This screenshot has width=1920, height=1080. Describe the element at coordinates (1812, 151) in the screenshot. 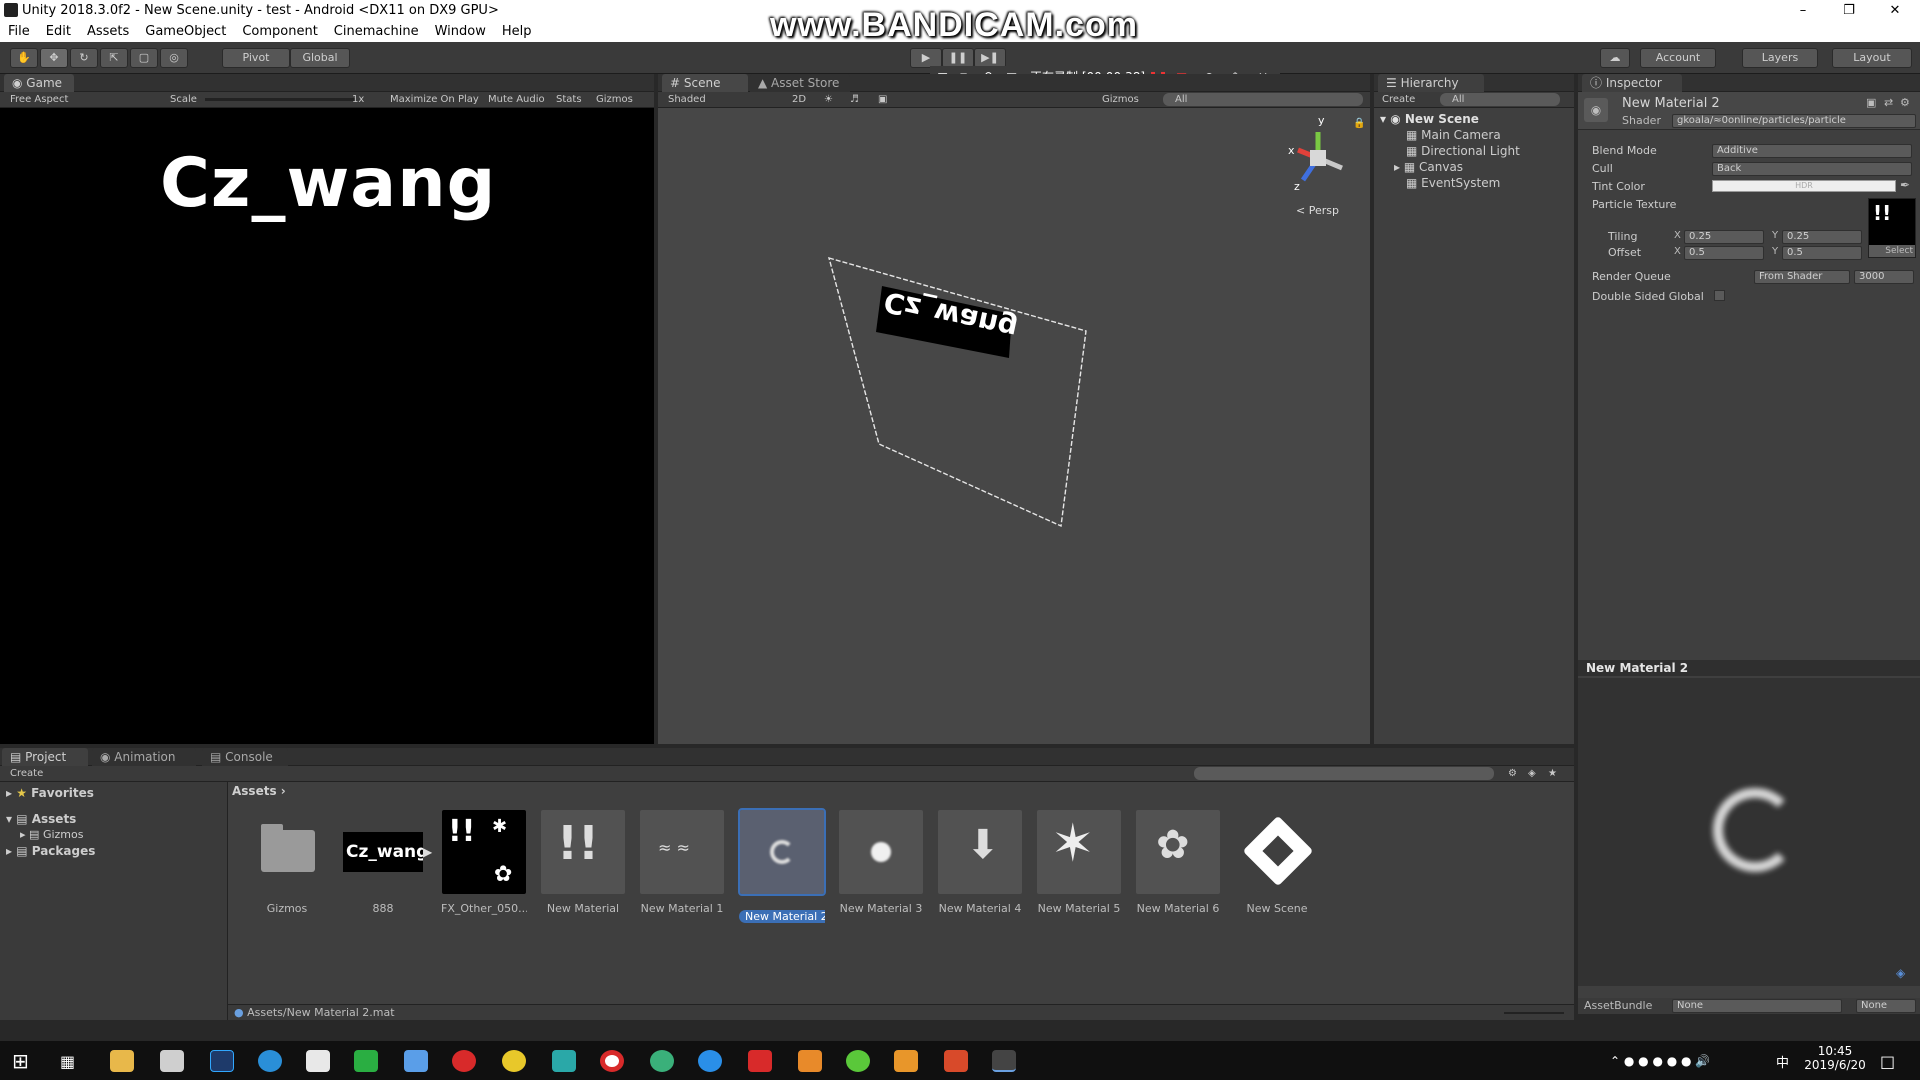

I see `blend-mode-dropdown: Additive` at that location.